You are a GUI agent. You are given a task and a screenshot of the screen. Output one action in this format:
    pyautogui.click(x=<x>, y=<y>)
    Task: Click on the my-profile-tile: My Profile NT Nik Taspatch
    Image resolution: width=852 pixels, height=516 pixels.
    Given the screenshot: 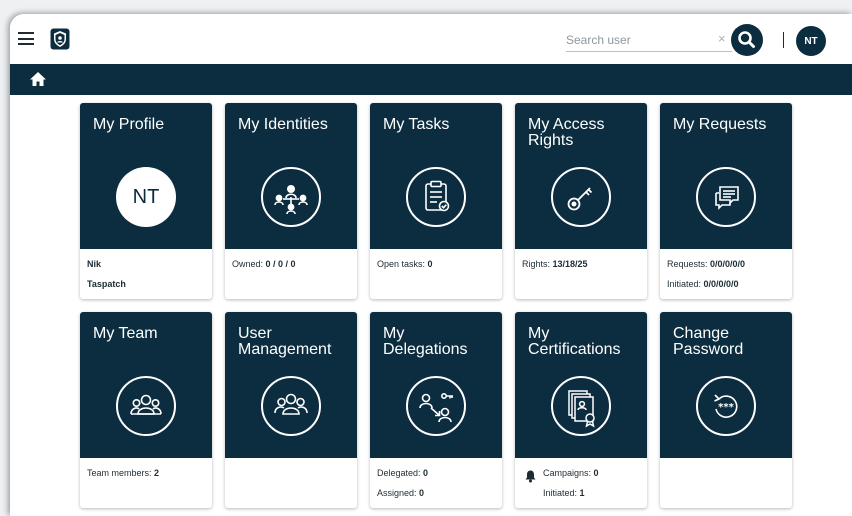 What is the action you would take?
    pyautogui.click(x=146, y=201)
    